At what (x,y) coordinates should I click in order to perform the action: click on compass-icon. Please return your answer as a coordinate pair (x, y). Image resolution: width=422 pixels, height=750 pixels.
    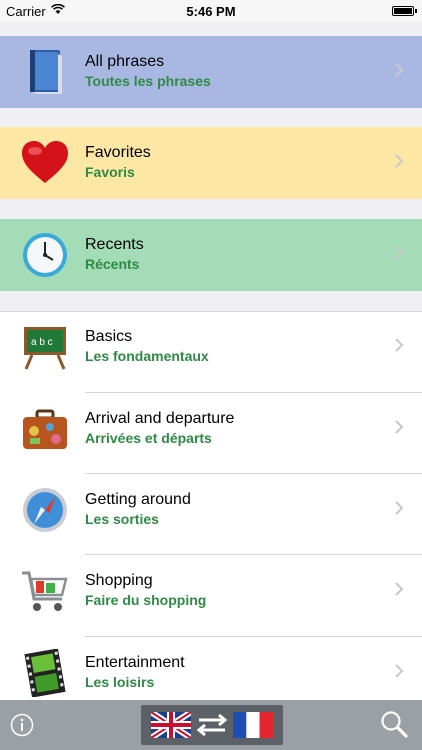
    Looking at the image, I should click on (45, 510).